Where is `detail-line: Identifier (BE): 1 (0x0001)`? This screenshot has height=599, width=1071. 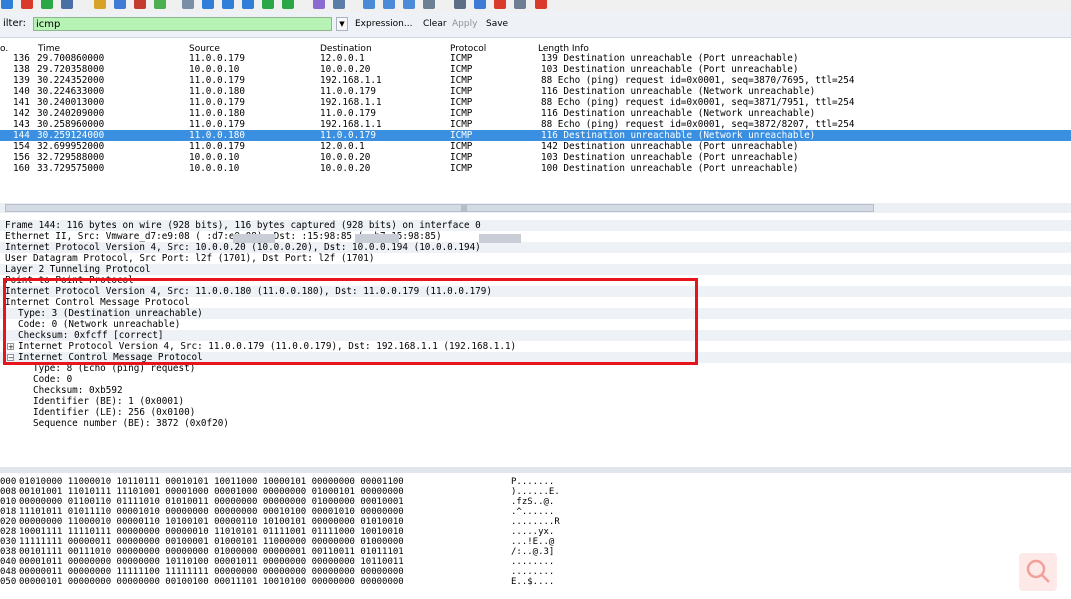
detail-line: Identifier (BE): 1 (0x0001) is located at coordinates (108, 401).